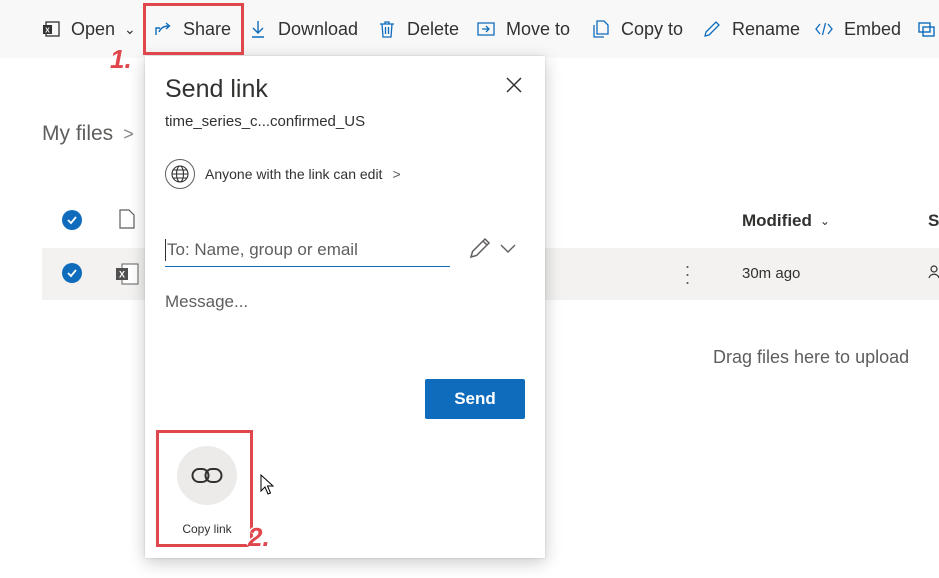  I want to click on close-button, so click(514, 87).